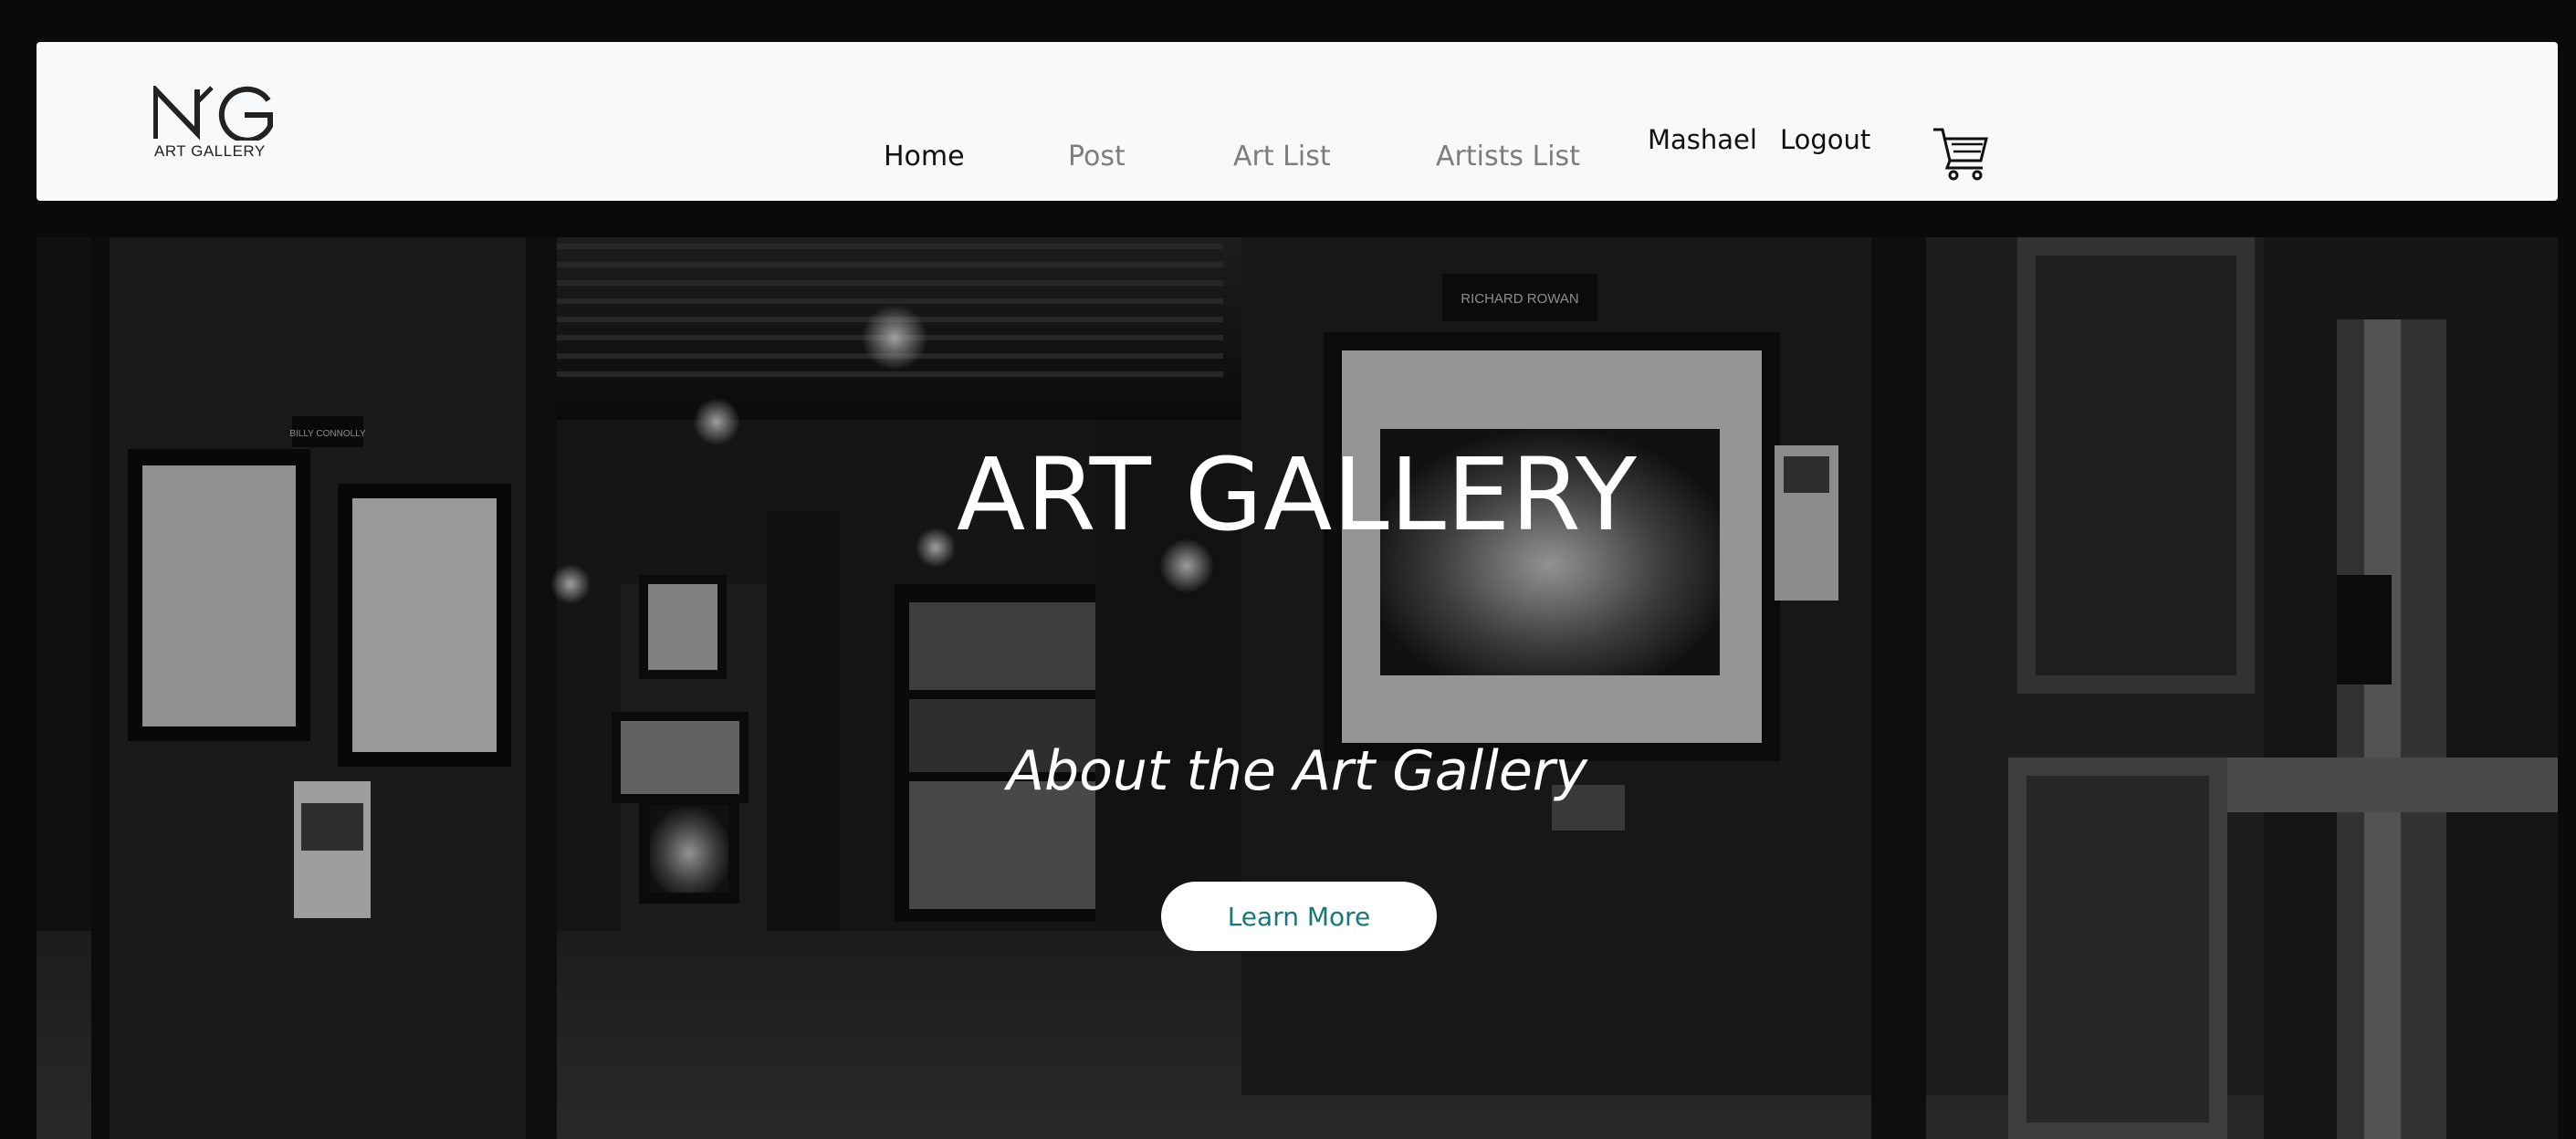  What do you see at coordinates (1282, 156) in the screenshot?
I see `nav-art-list: Art List` at bounding box center [1282, 156].